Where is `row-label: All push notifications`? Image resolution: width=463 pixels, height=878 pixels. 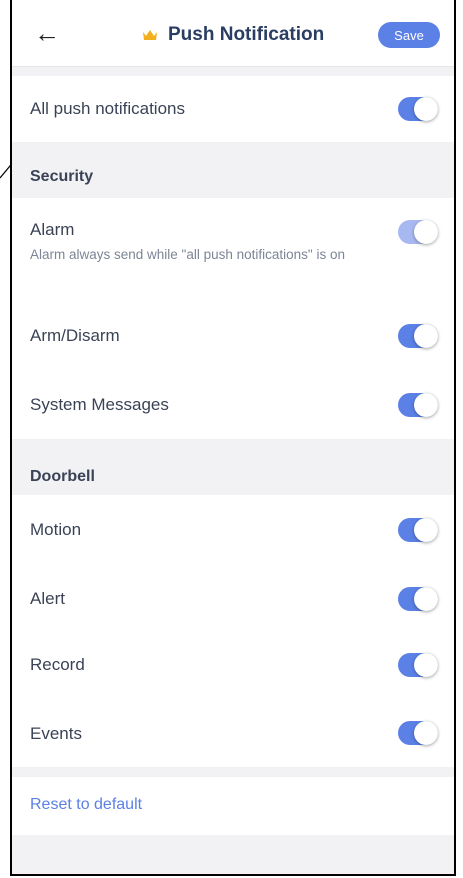
row-label: All push notifications is located at coordinates (107, 108).